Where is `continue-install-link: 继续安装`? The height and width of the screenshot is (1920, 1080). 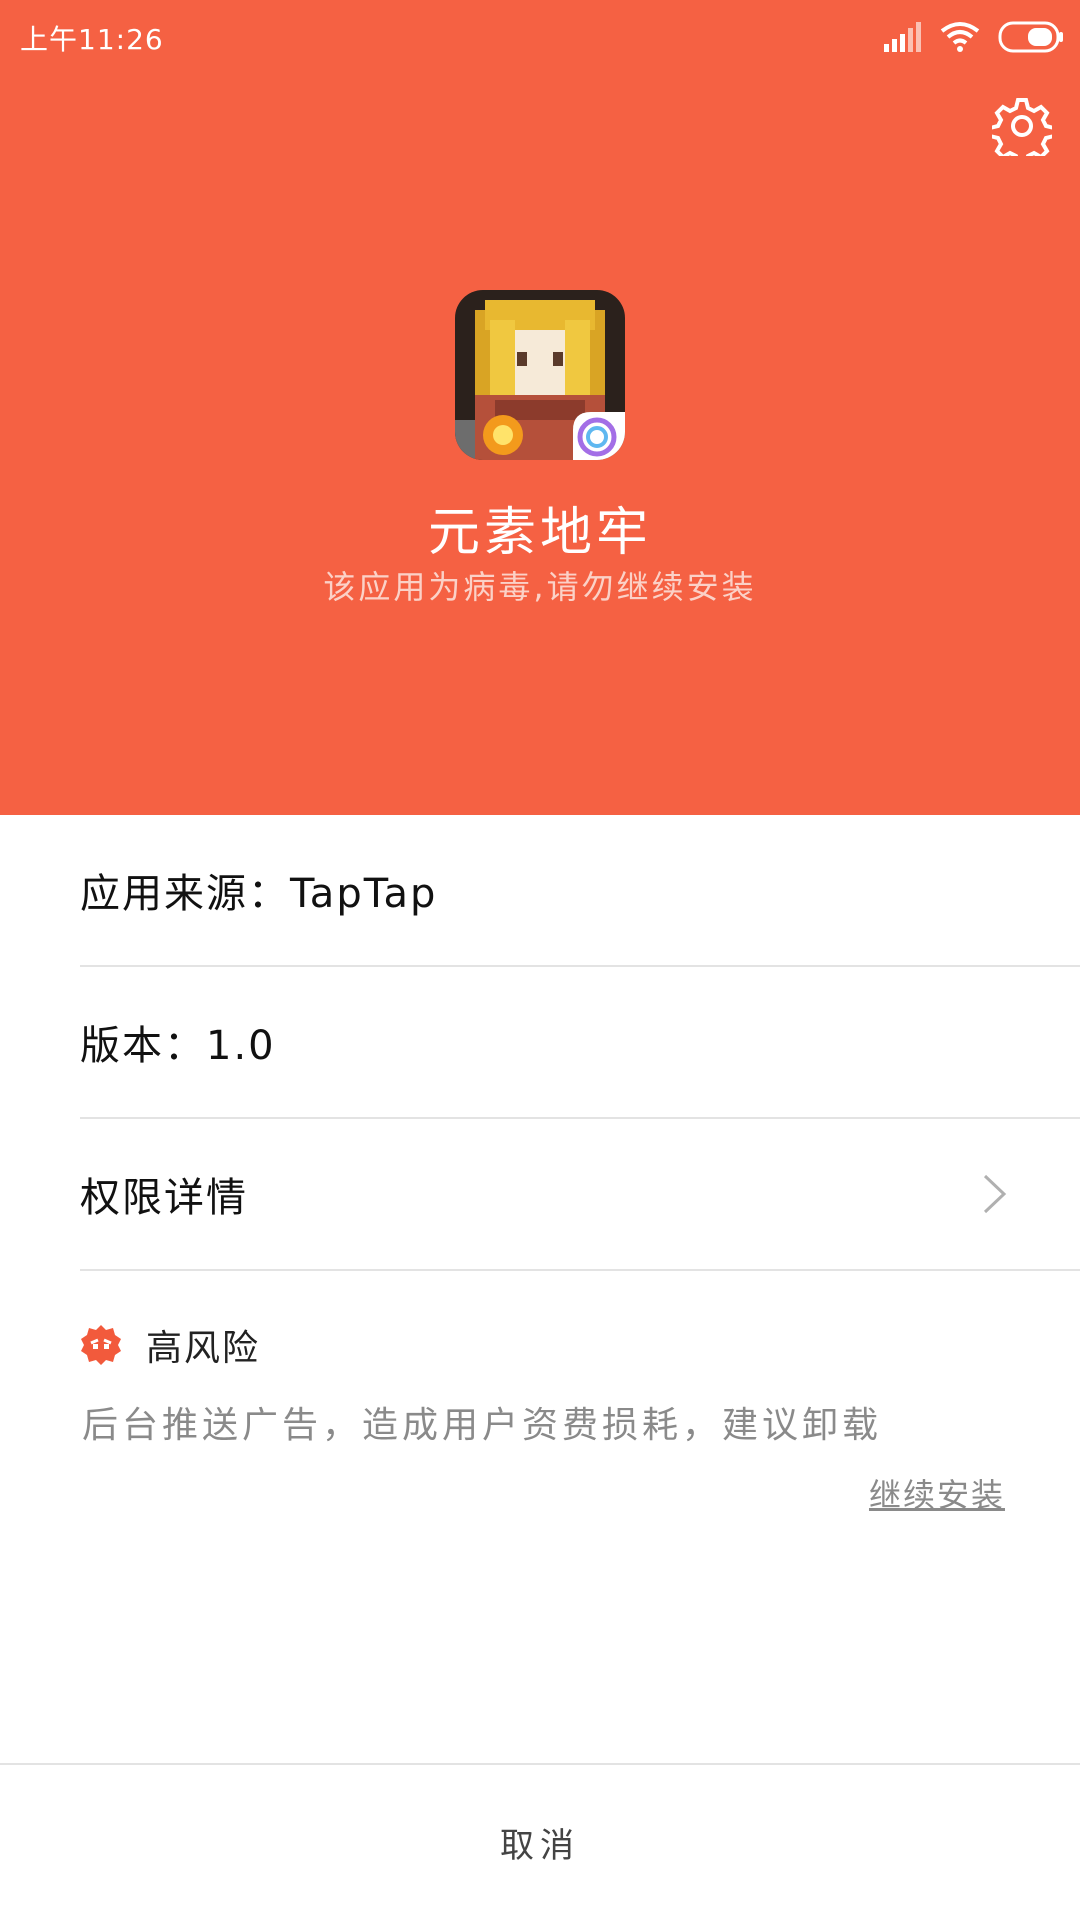
continue-install-link: 继续安装 is located at coordinates (937, 1493).